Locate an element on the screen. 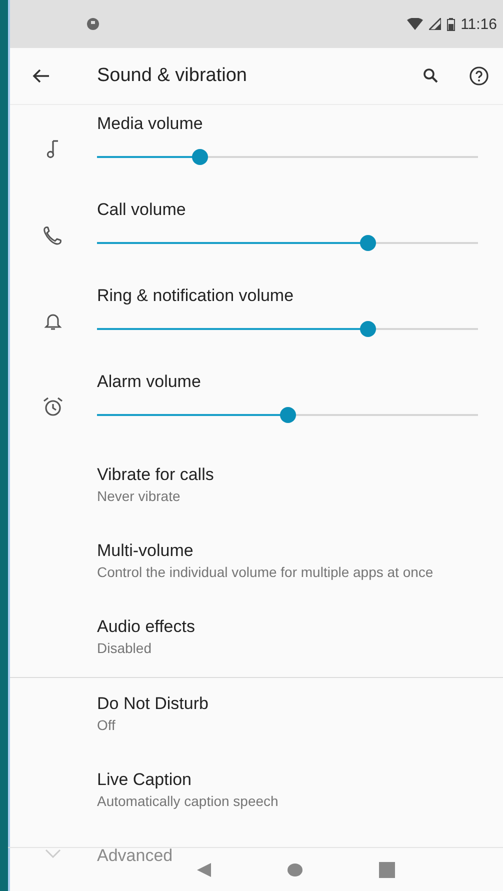  help-icon is located at coordinates (479, 76).